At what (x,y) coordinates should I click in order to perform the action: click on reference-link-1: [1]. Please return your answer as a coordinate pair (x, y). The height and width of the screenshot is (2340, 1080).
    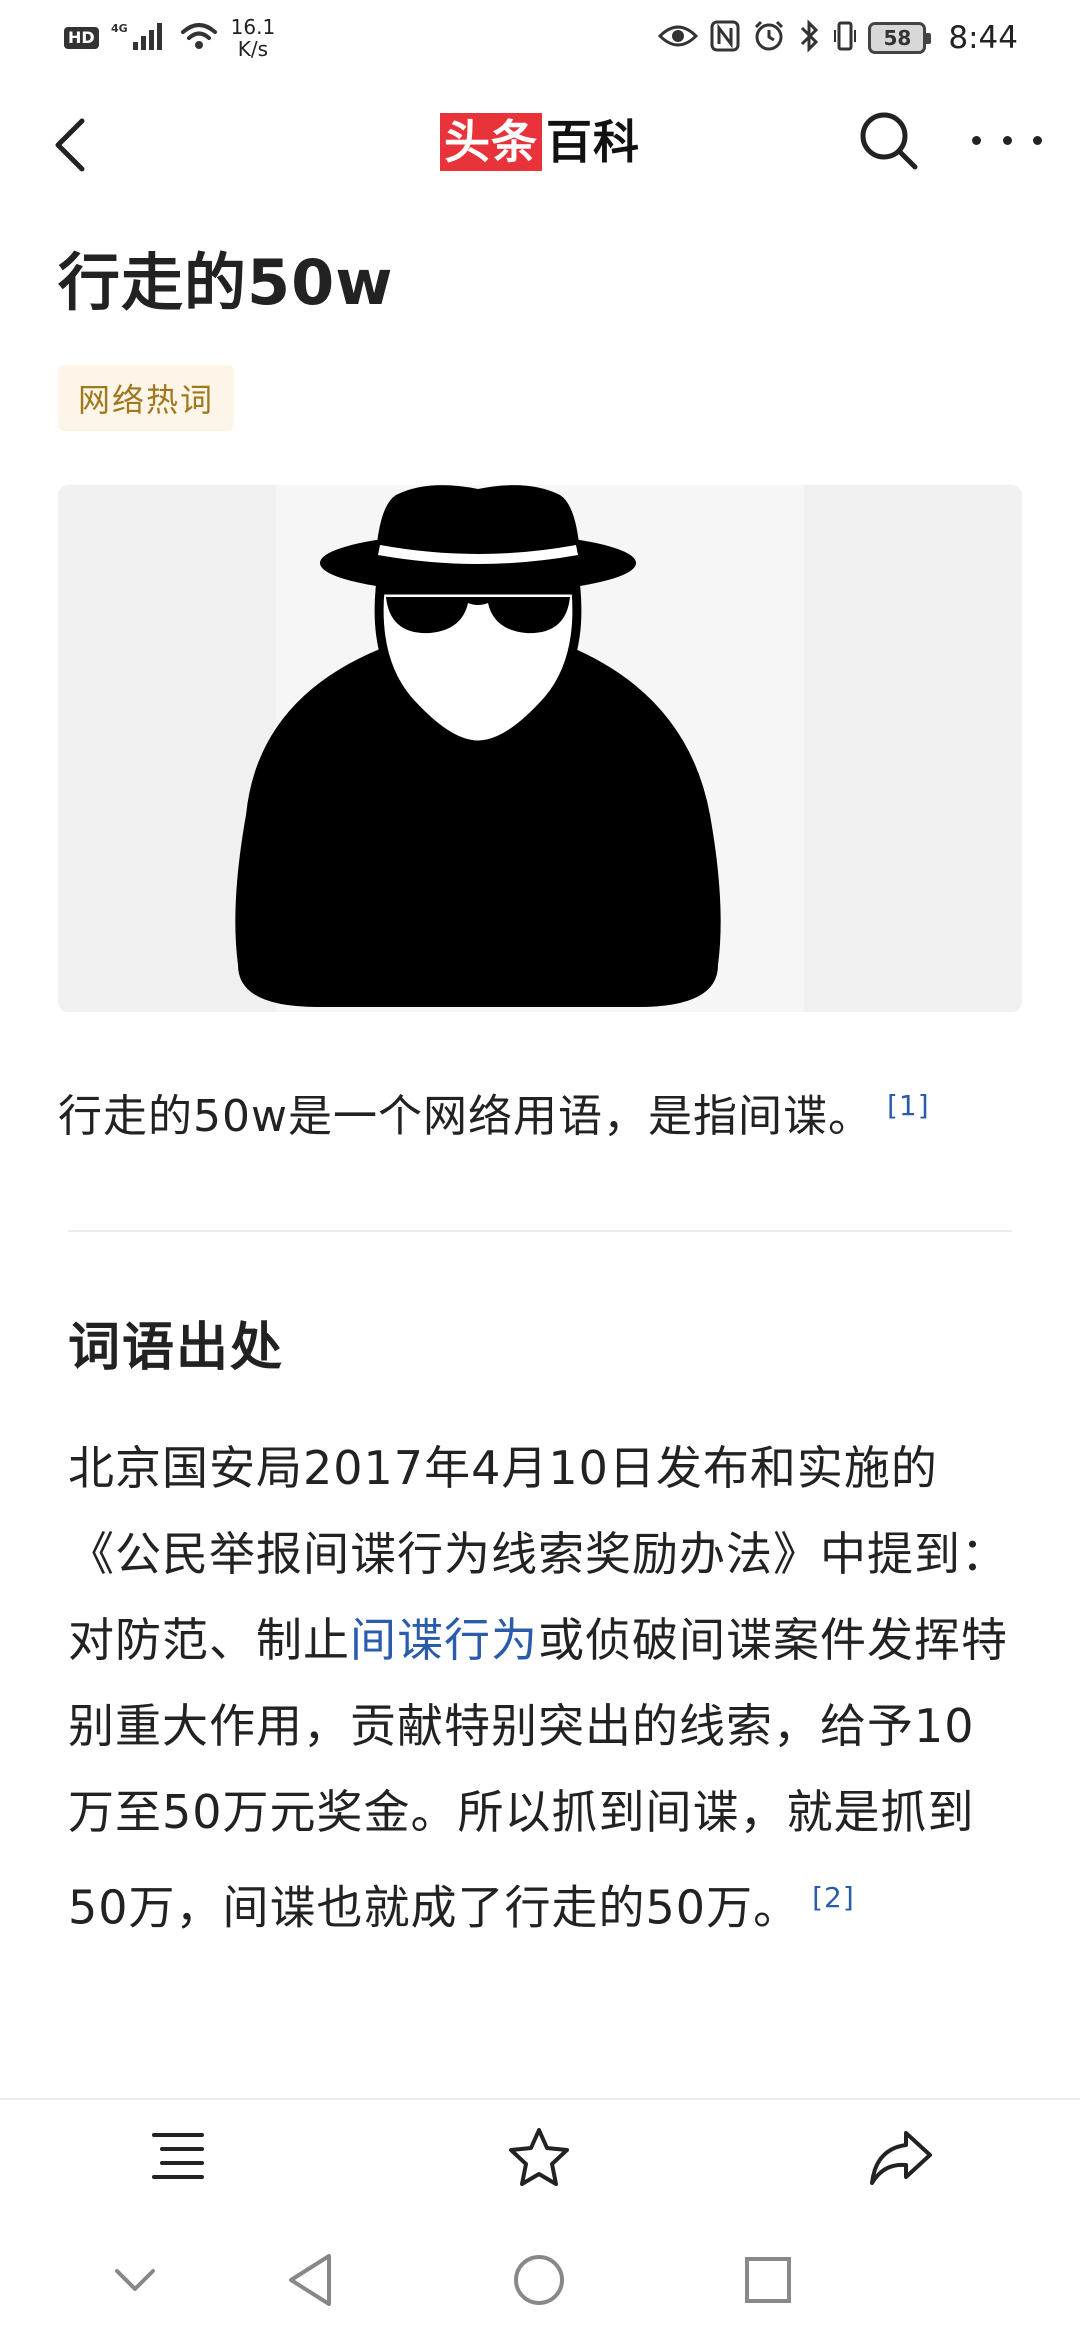
    Looking at the image, I should click on (908, 1105).